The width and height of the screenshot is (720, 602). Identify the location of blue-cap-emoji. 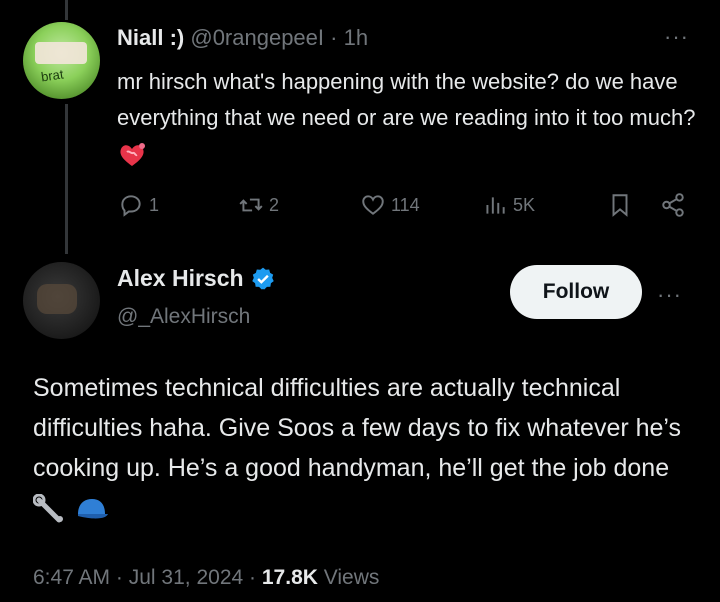
(92, 509).